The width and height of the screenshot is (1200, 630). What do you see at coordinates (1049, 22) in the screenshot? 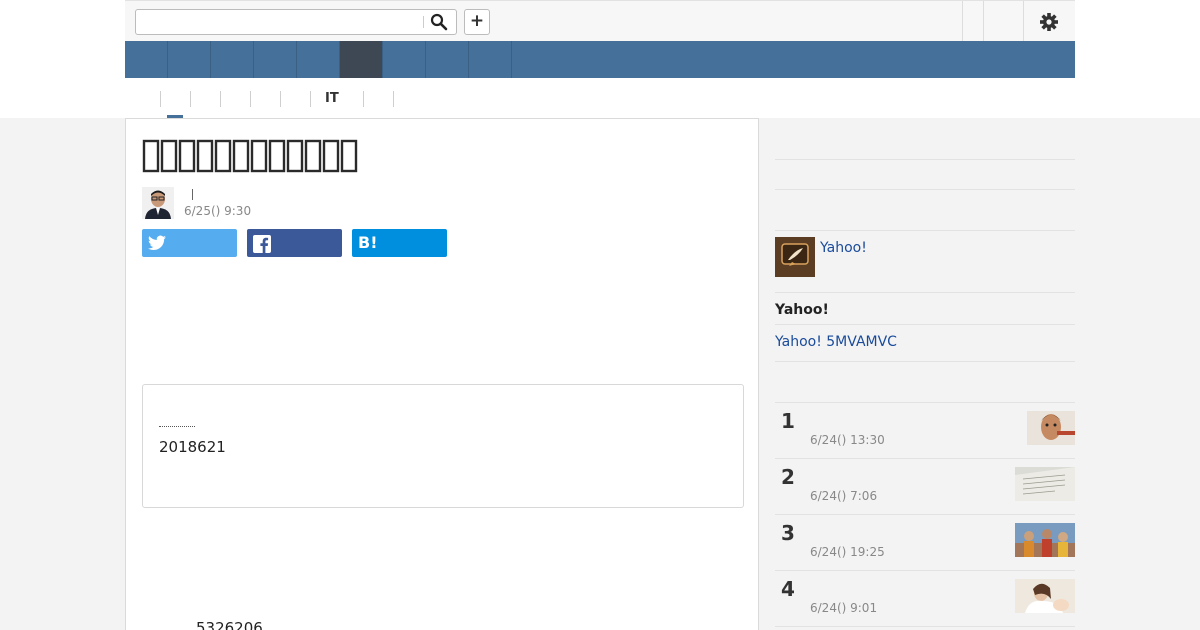
I see `gear-icon` at bounding box center [1049, 22].